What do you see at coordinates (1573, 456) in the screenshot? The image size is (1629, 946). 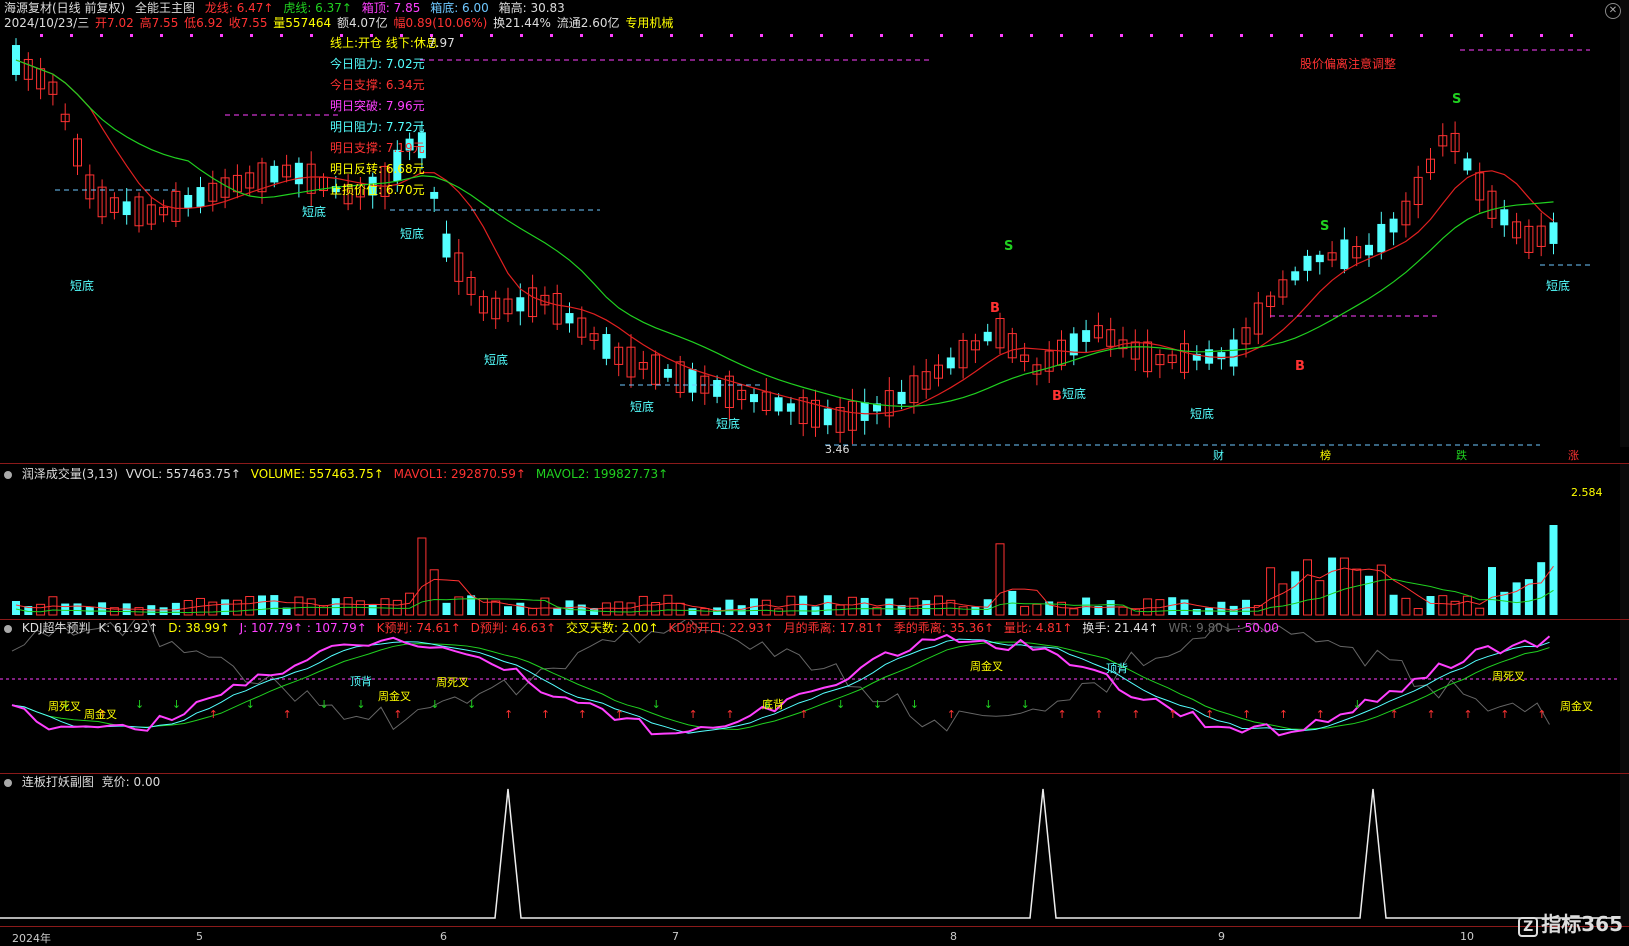 I see `event-rise: 涨` at bounding box center [1573, 456].